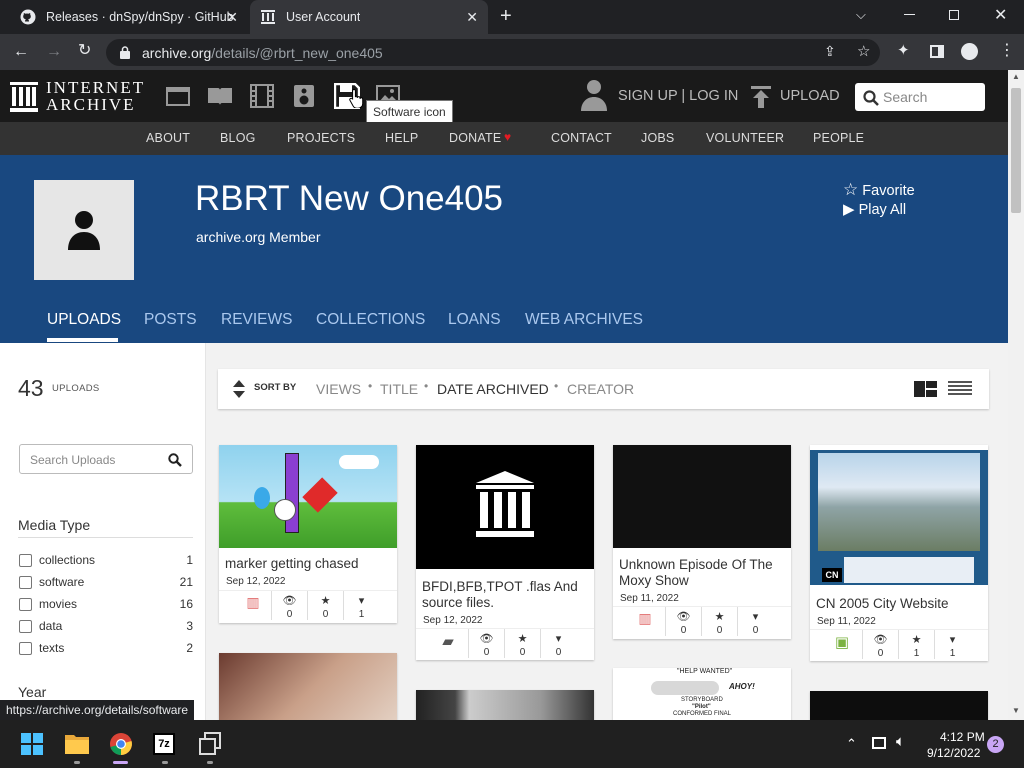 The width and height of the screenshot is (1024, 768). What do you see at coordinates (453, 620) in the screenshot?
I see `item-date: Sep 12, 2022` at bounding box center [453, 620].